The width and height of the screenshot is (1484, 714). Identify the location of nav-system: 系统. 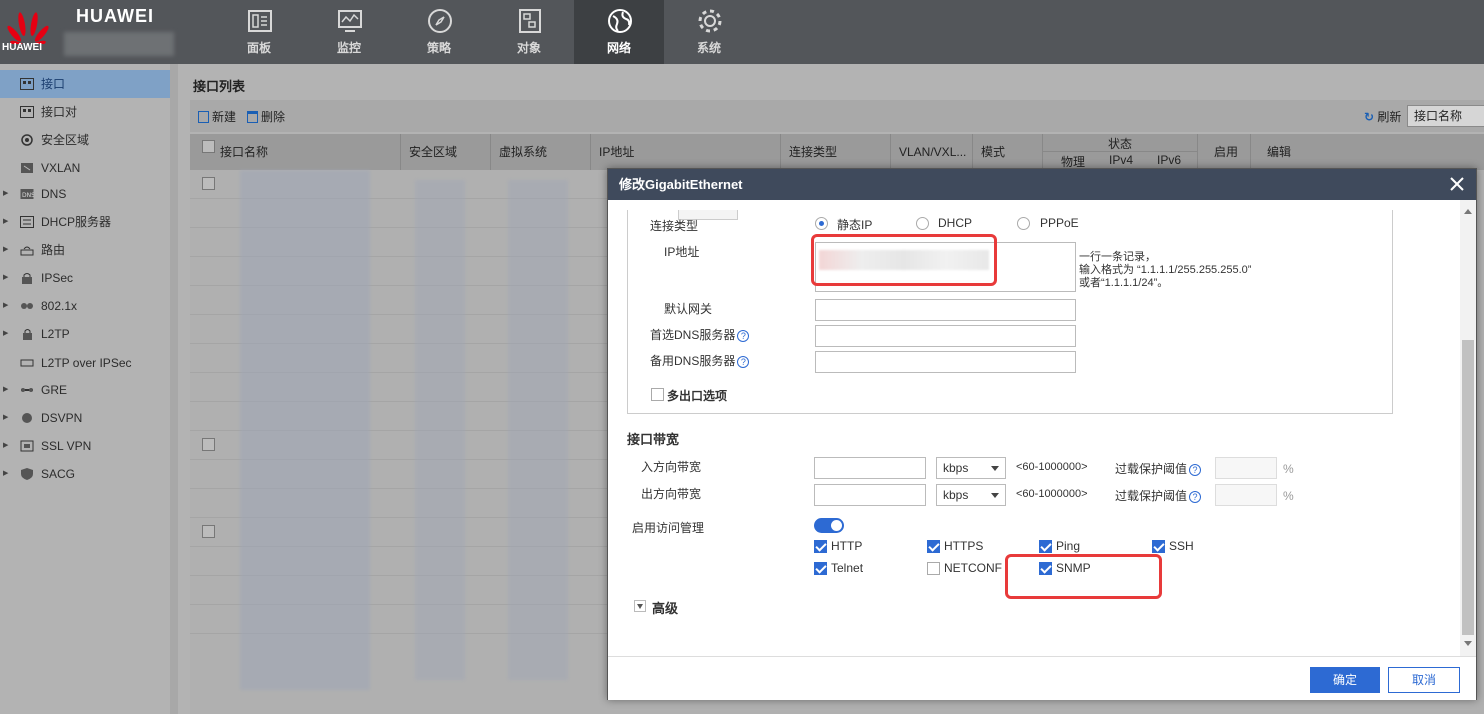
(709, 32).